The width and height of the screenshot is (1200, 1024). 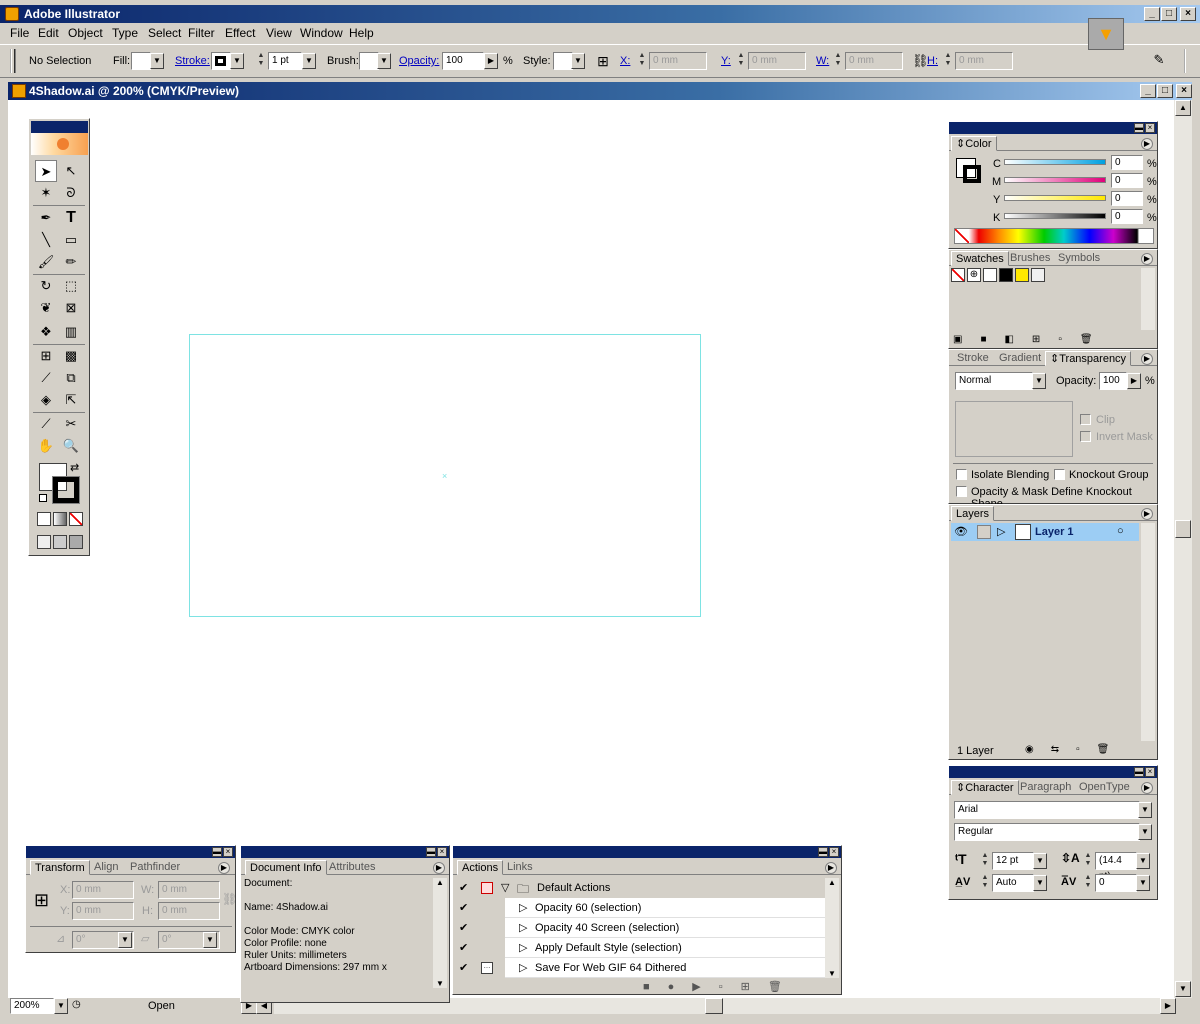 What do you see at coordinates (480, 867) in the screenshot?
I see `tab-actions: Actions` at bounding box center [480, 867].